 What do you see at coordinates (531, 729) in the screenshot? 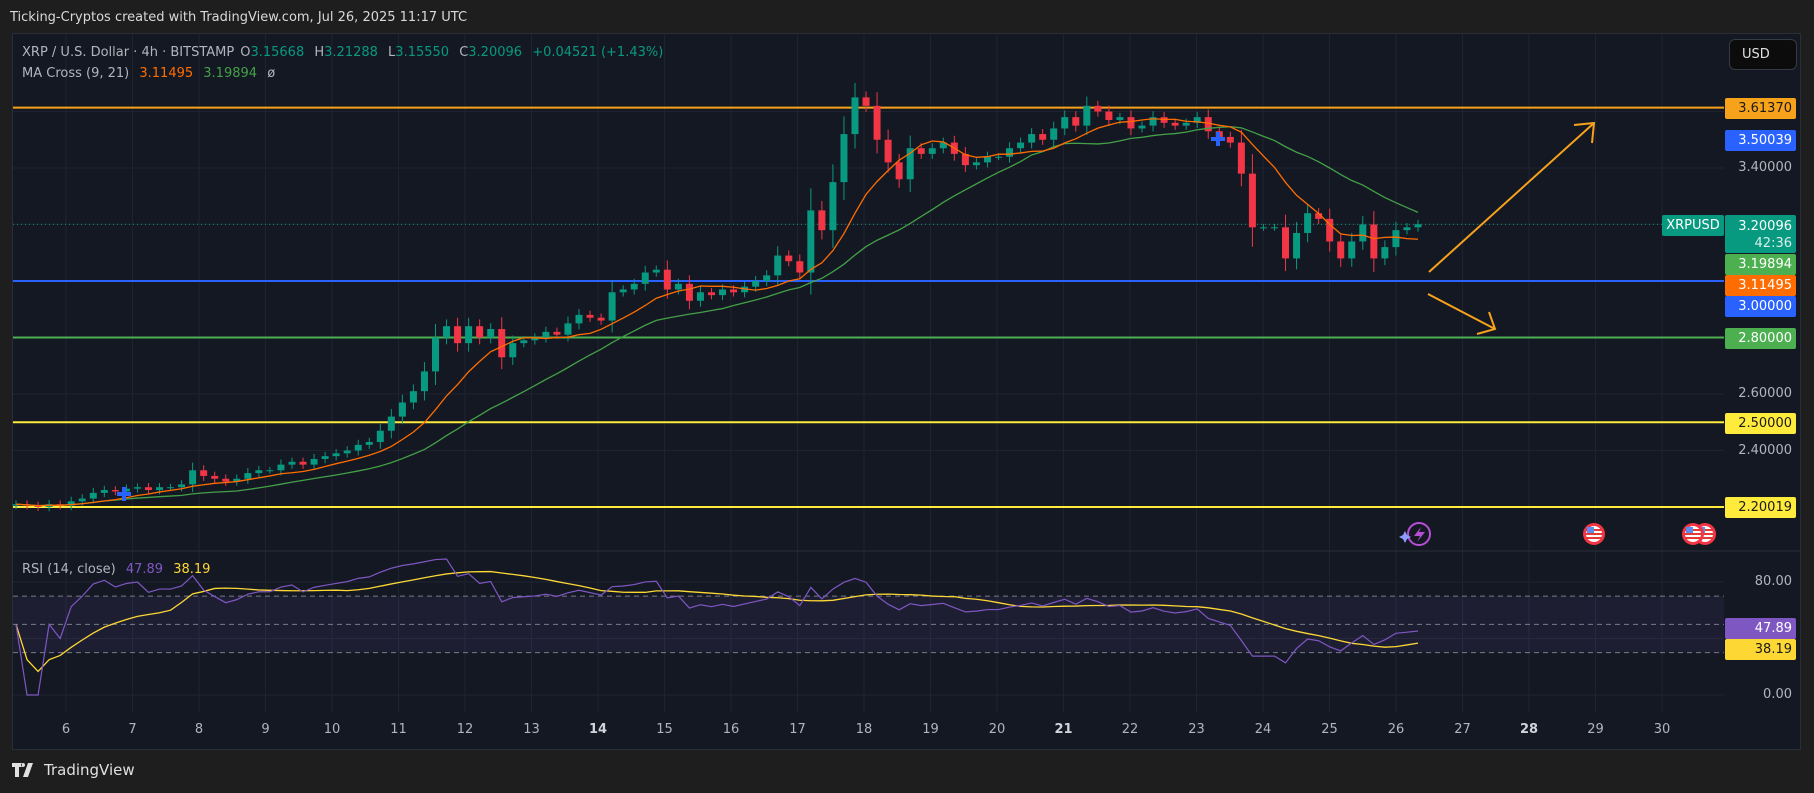
I see `date-tick-label: 13` at bounding box center [531, 729].